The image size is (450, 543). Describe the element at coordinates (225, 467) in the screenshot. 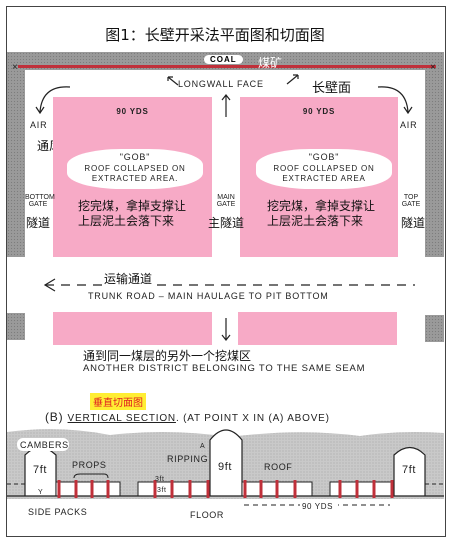

I see `height-main: 9ft` at that location.